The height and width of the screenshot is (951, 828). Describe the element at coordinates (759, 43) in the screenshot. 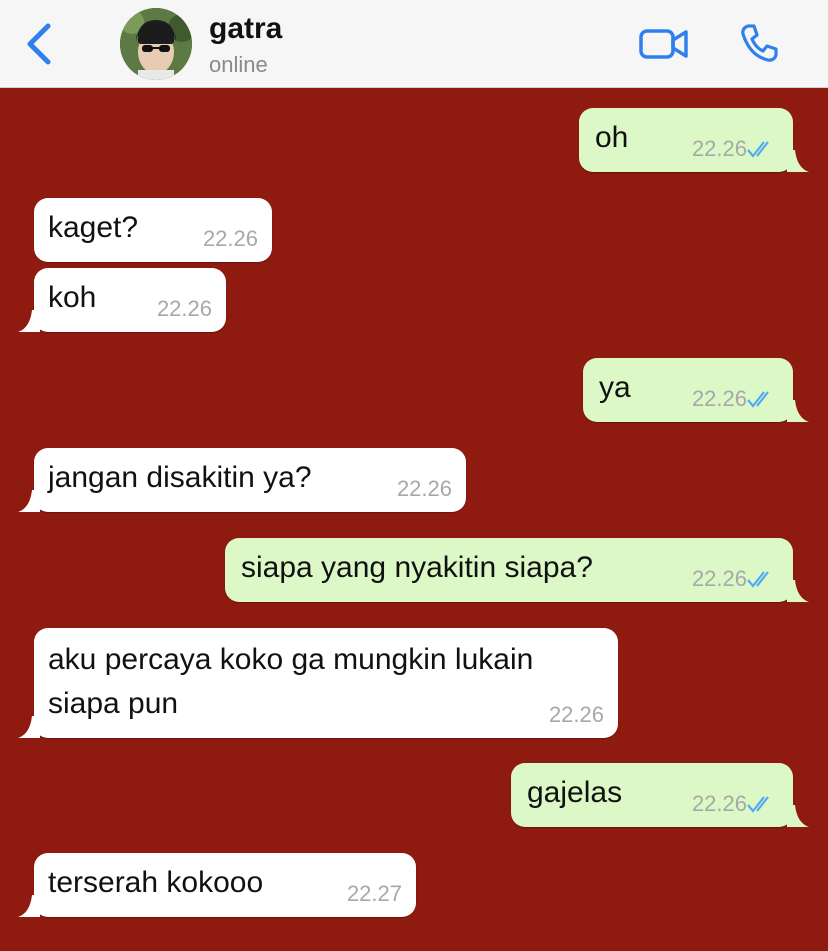

I see `phone-call-icon` at that location.